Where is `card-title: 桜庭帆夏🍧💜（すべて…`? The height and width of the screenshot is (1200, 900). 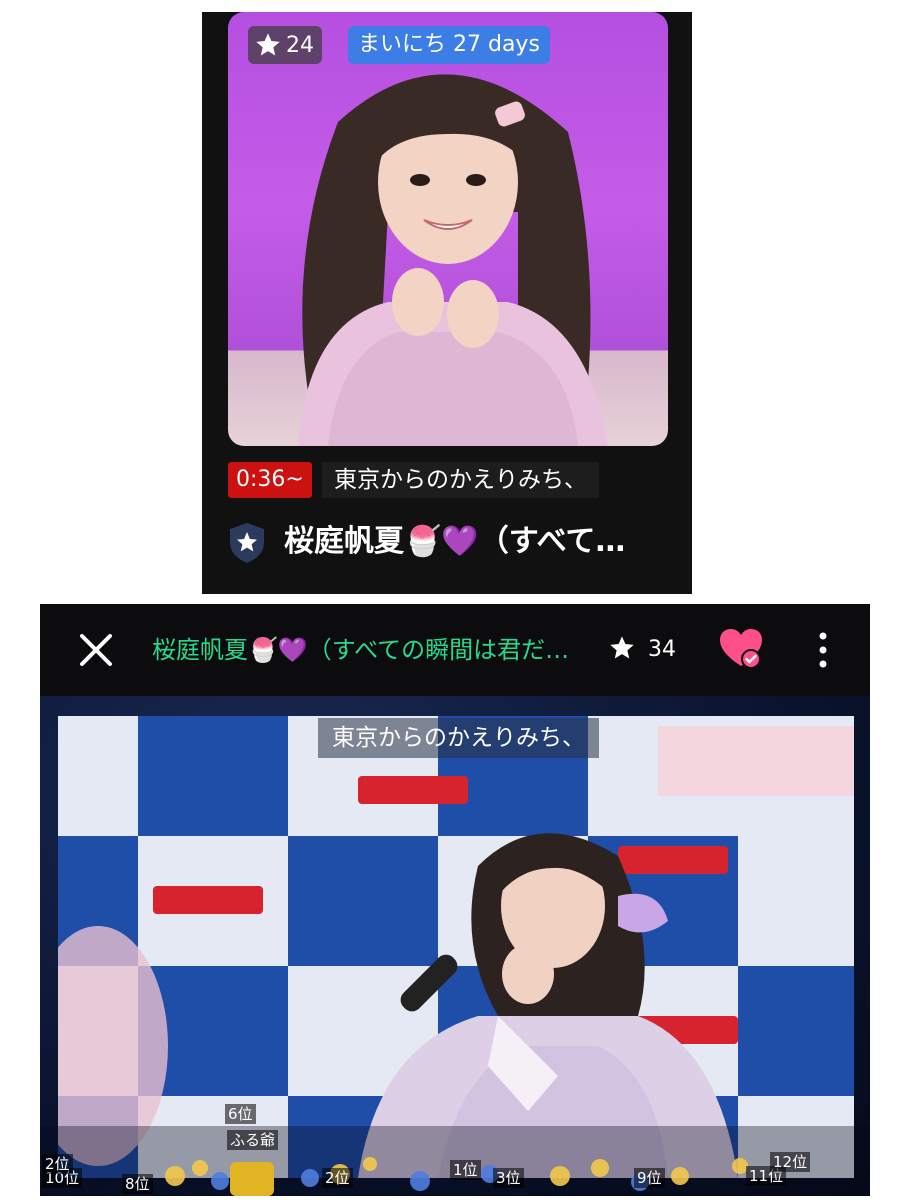
card-title: 桜庭帆夏🍧💜（すべて… is located at coordinates (455, 541).